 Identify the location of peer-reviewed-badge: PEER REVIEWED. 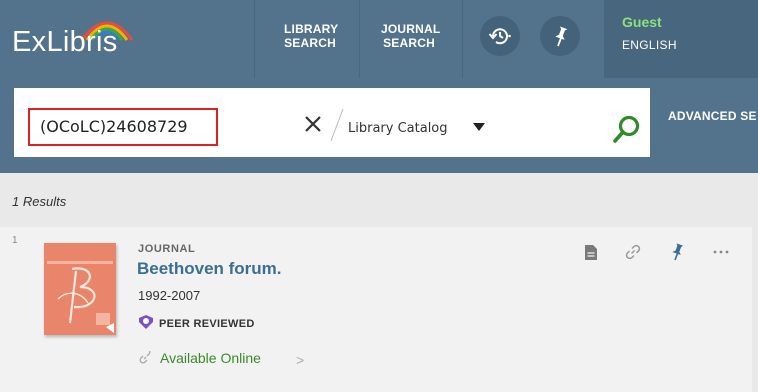
(207, 324).